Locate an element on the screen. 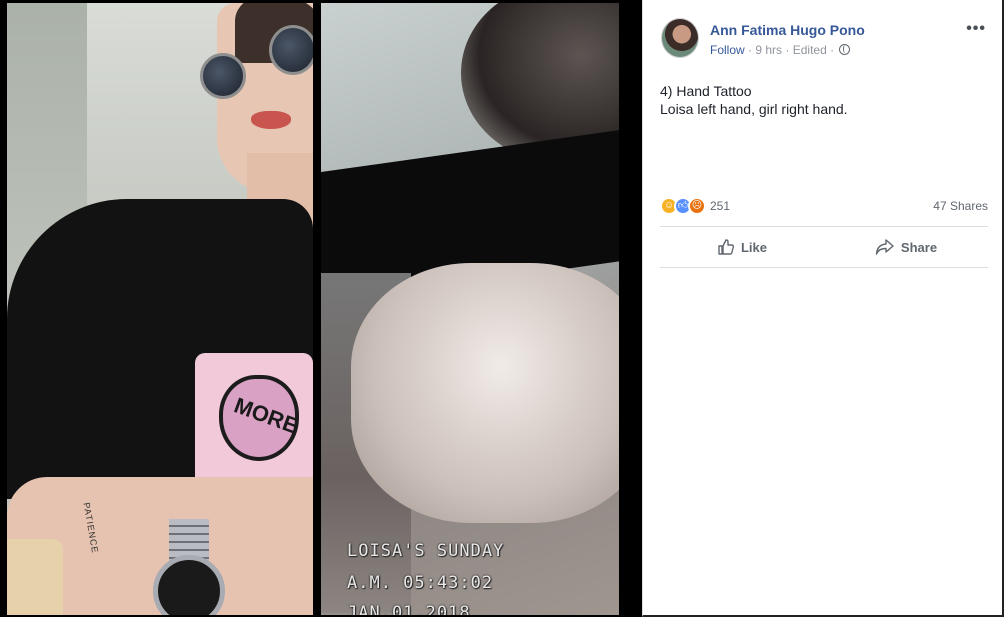  share-label: Share is located at coordinates (919, 247).